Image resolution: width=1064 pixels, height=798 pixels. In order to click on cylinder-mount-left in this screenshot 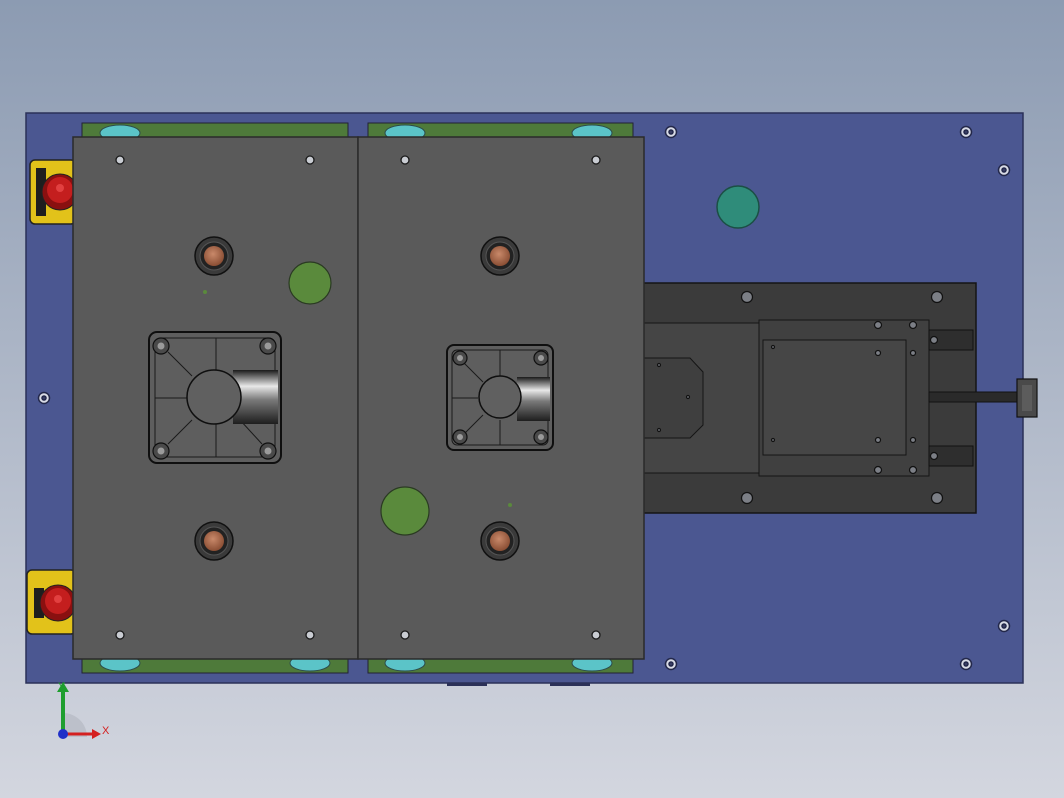, I will do `click(215, 397)`.